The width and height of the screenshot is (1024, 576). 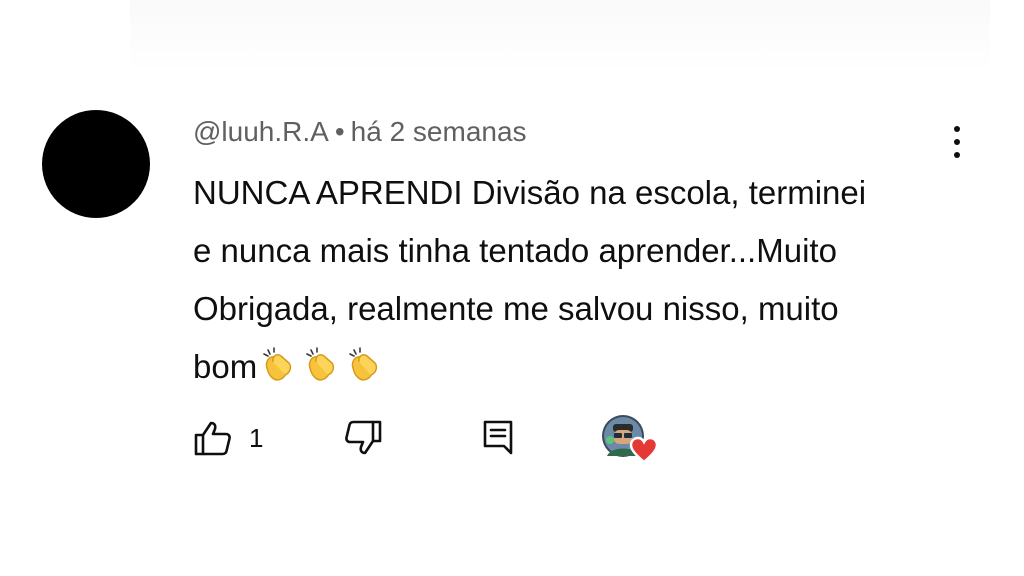 What do you see at coordinates (644, 450) in the screenshot?
I see `creator-heart-icon` at bounding box center [644, 450].